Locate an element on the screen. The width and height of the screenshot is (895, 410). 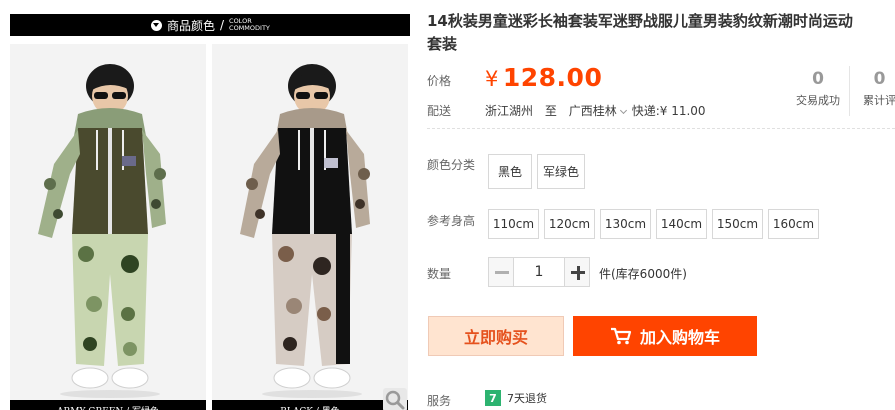
reviews-count: 0 is located at coordinates (879, 79).